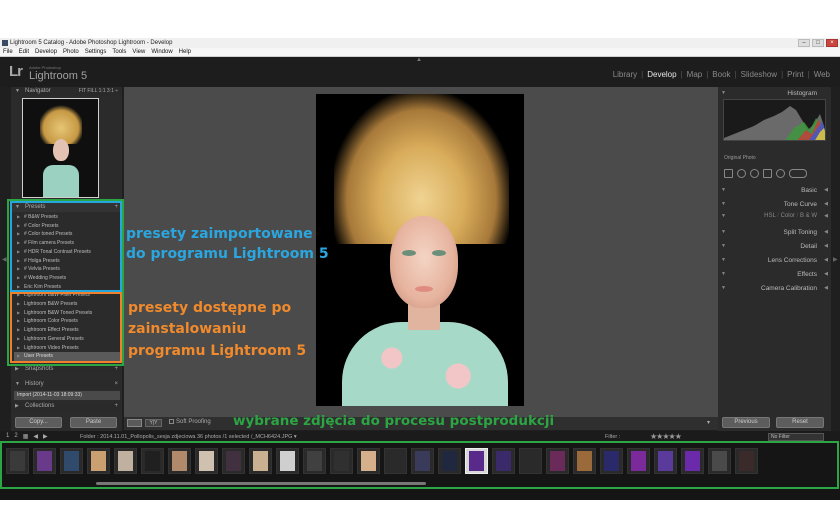  What do you see at coordinates (802, 93) in the screenshot?
I see `histogram-title: Histogram` at bounding box center [802, 93].